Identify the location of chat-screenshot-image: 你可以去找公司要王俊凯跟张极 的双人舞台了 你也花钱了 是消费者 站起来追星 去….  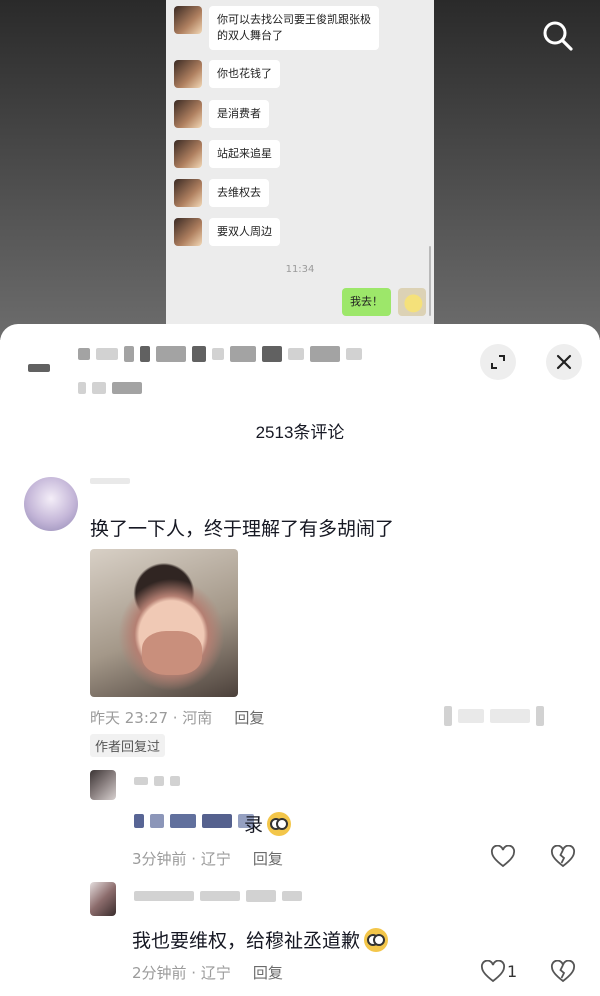
(300, 165).